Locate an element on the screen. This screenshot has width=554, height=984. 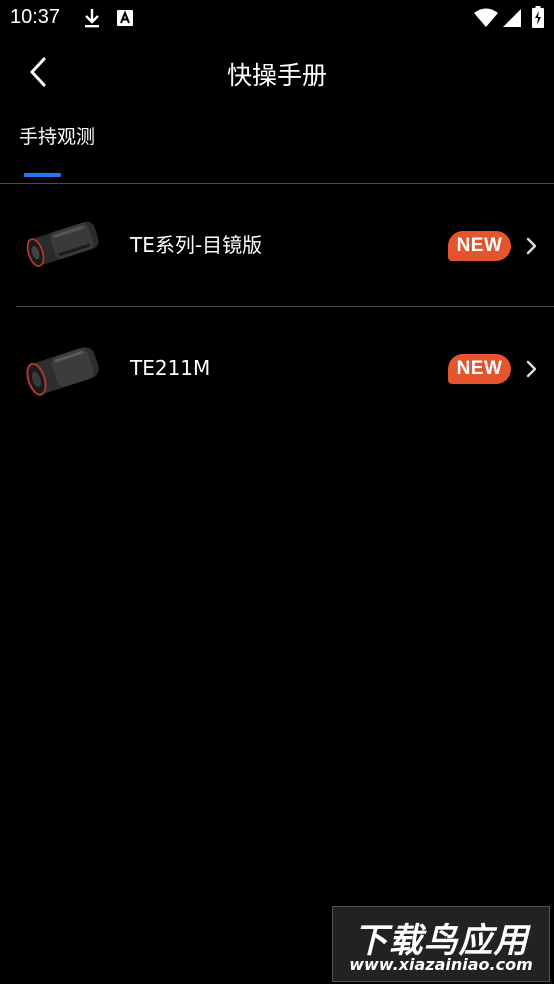
tab-label: 手持观测 is located at coordinates (57, 137).